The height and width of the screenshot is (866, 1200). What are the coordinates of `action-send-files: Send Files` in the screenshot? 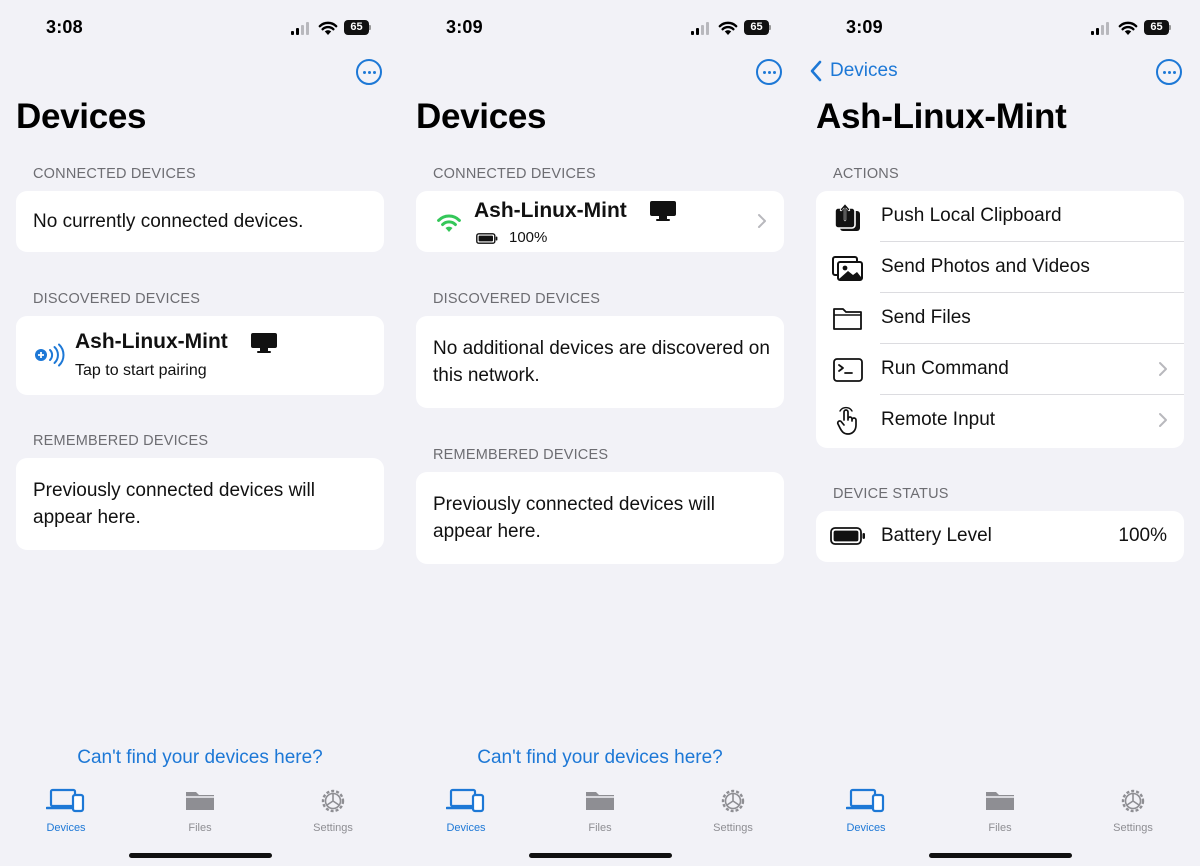 It's located at (1000, 318).